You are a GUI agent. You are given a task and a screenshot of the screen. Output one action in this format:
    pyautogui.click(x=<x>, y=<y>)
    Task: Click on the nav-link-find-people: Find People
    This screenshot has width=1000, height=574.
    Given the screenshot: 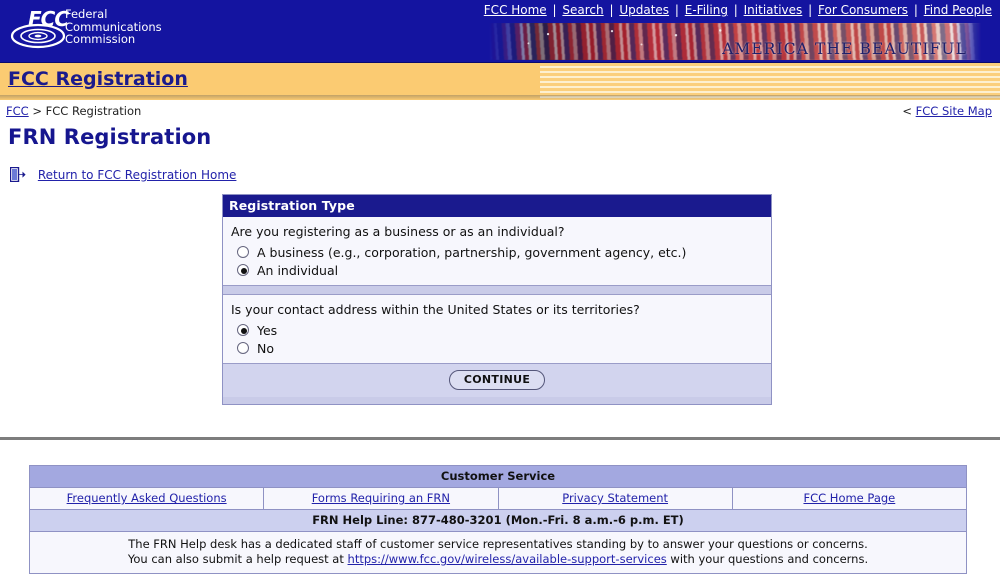 What is the action you would take?
    pyautogui.click(x=958, y=10)
    